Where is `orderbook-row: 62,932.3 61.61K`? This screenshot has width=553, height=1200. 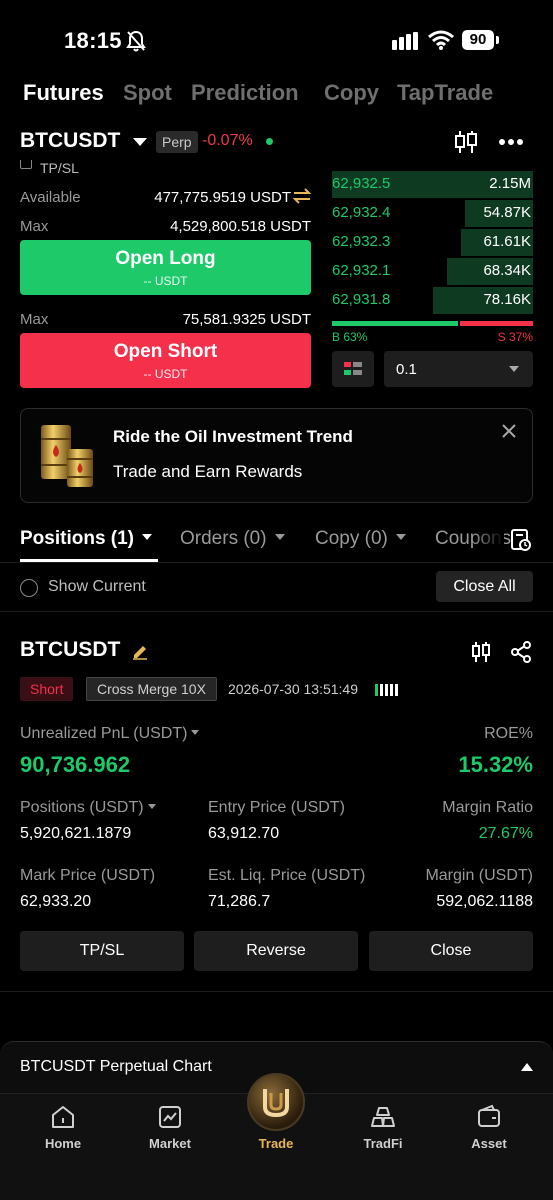
orderbook-row: 62,932.3 61.61K is located at coordinates (432, 242).